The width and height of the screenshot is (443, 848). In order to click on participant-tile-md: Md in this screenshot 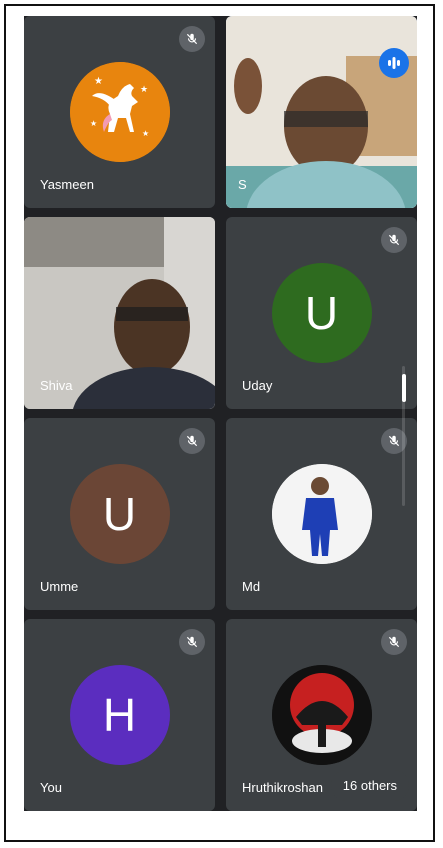, I will do `click(321, 514)`.